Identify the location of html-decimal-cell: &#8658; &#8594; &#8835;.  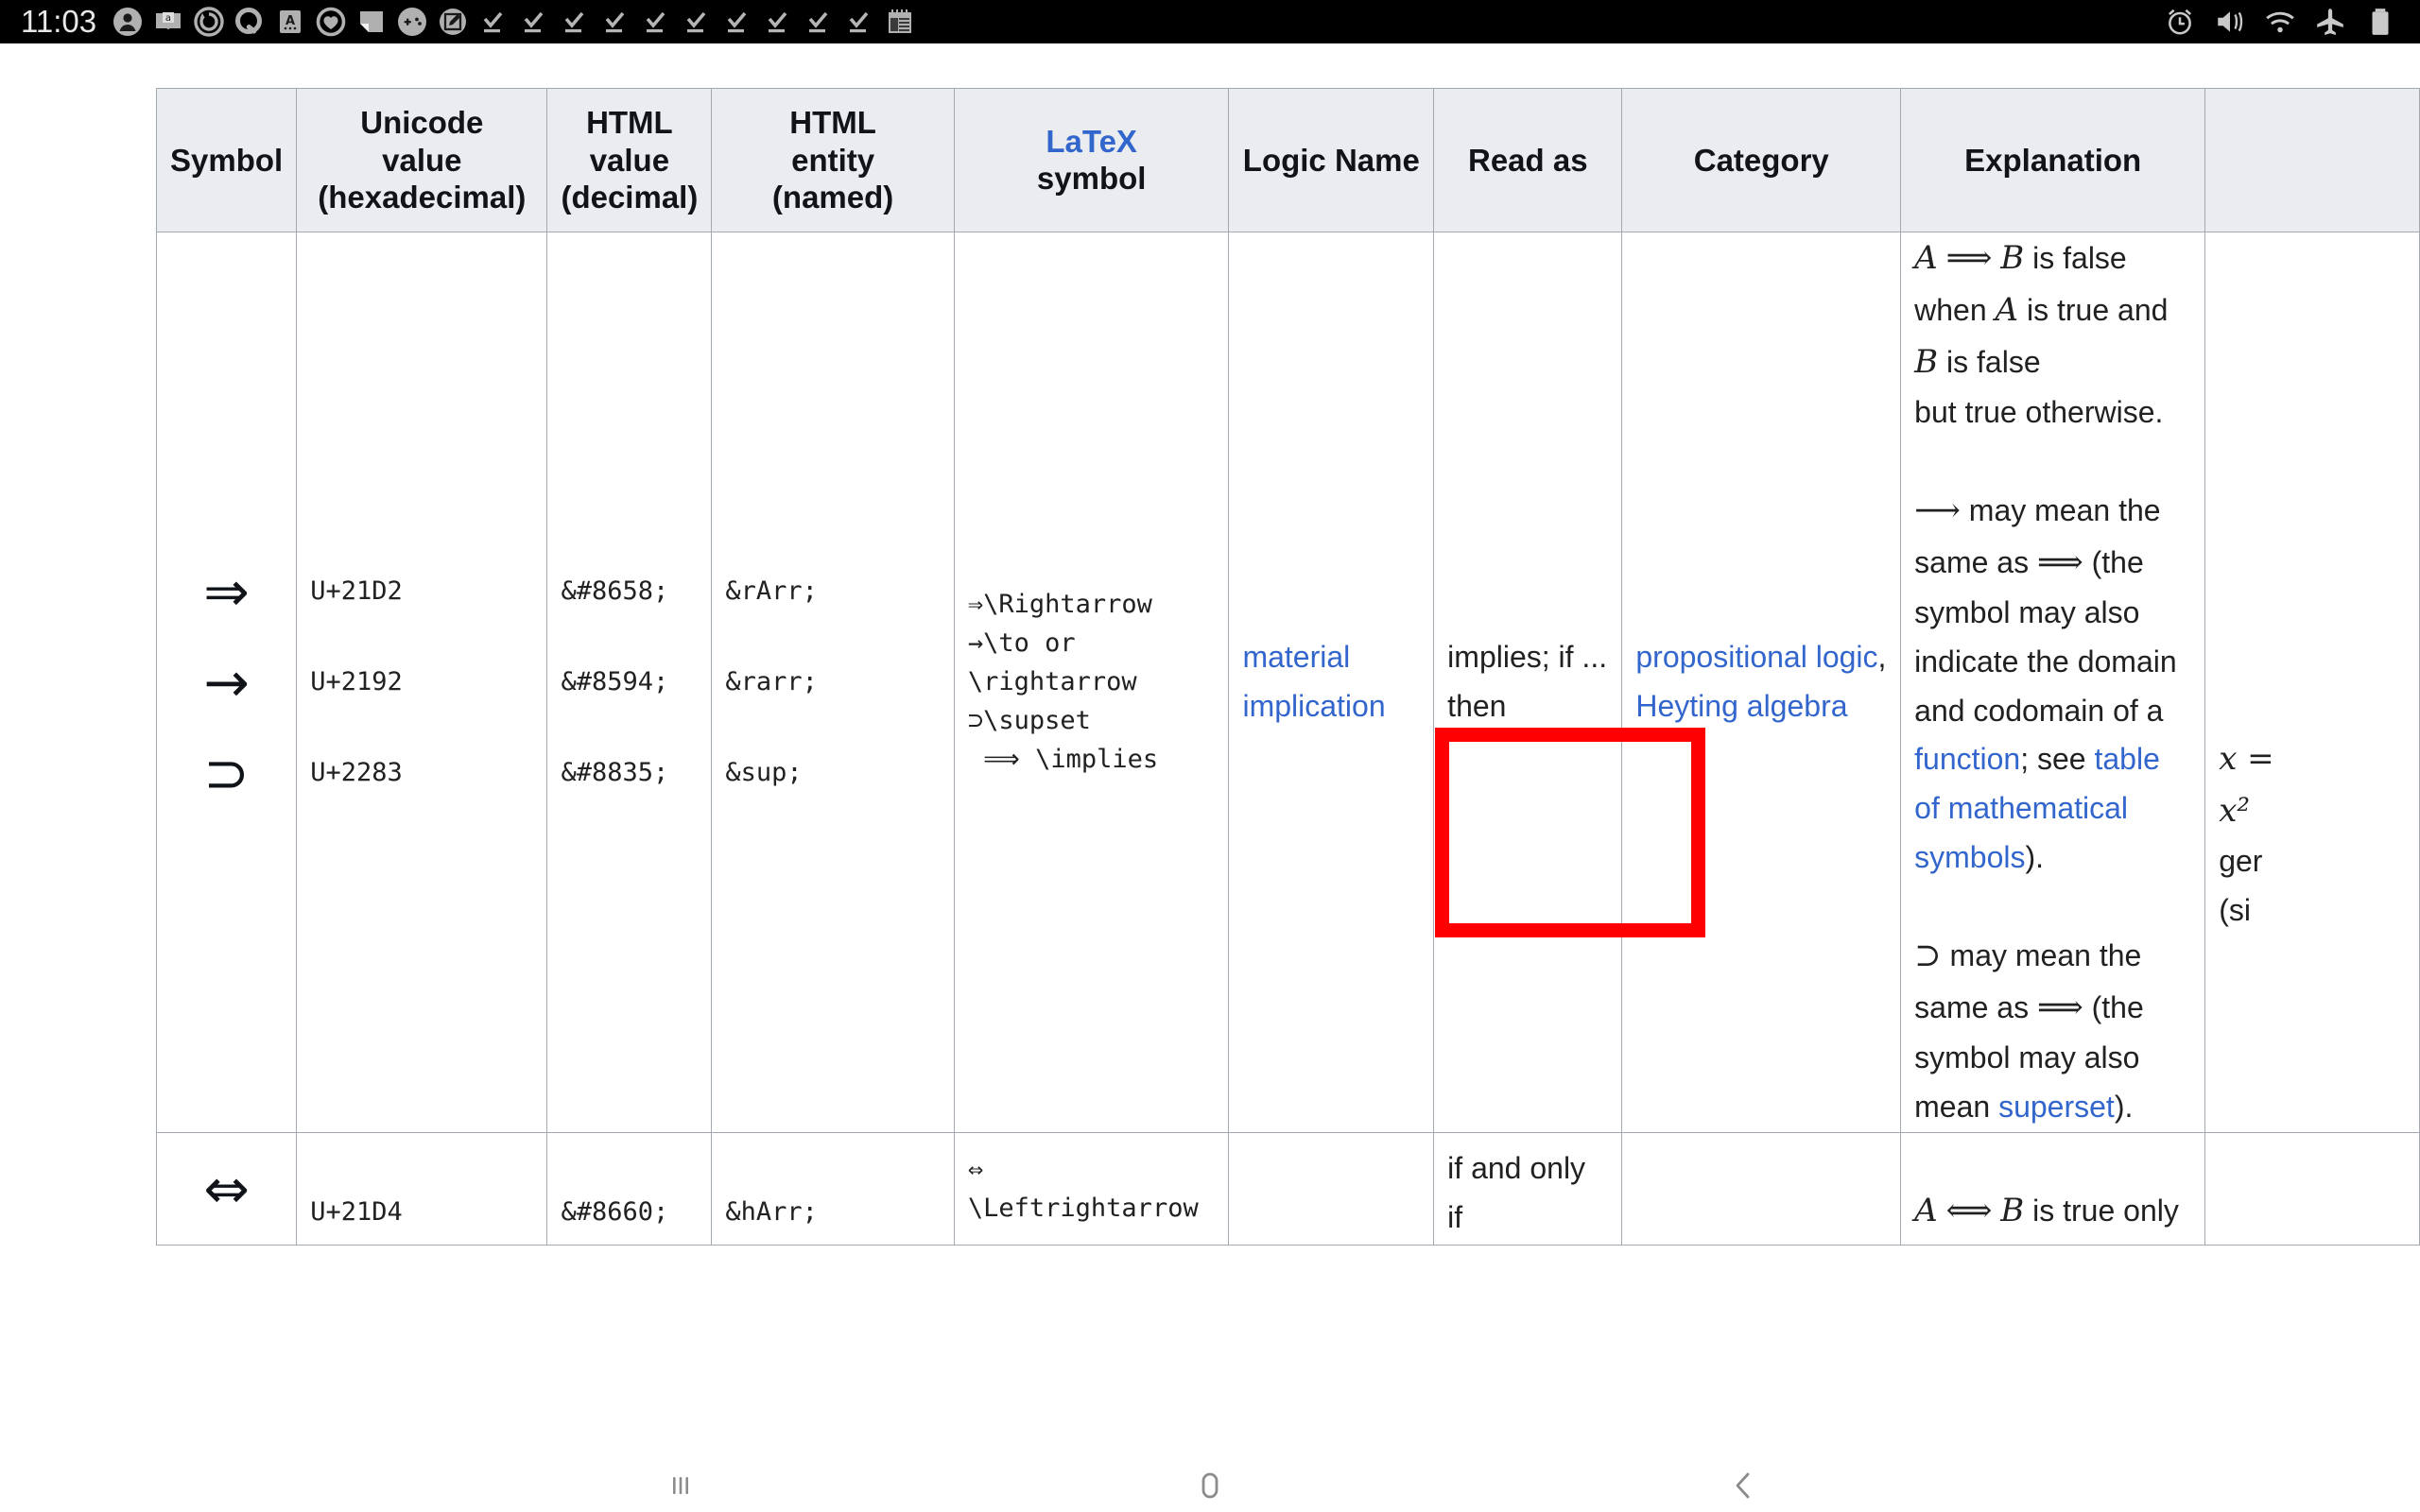
(629, 682).